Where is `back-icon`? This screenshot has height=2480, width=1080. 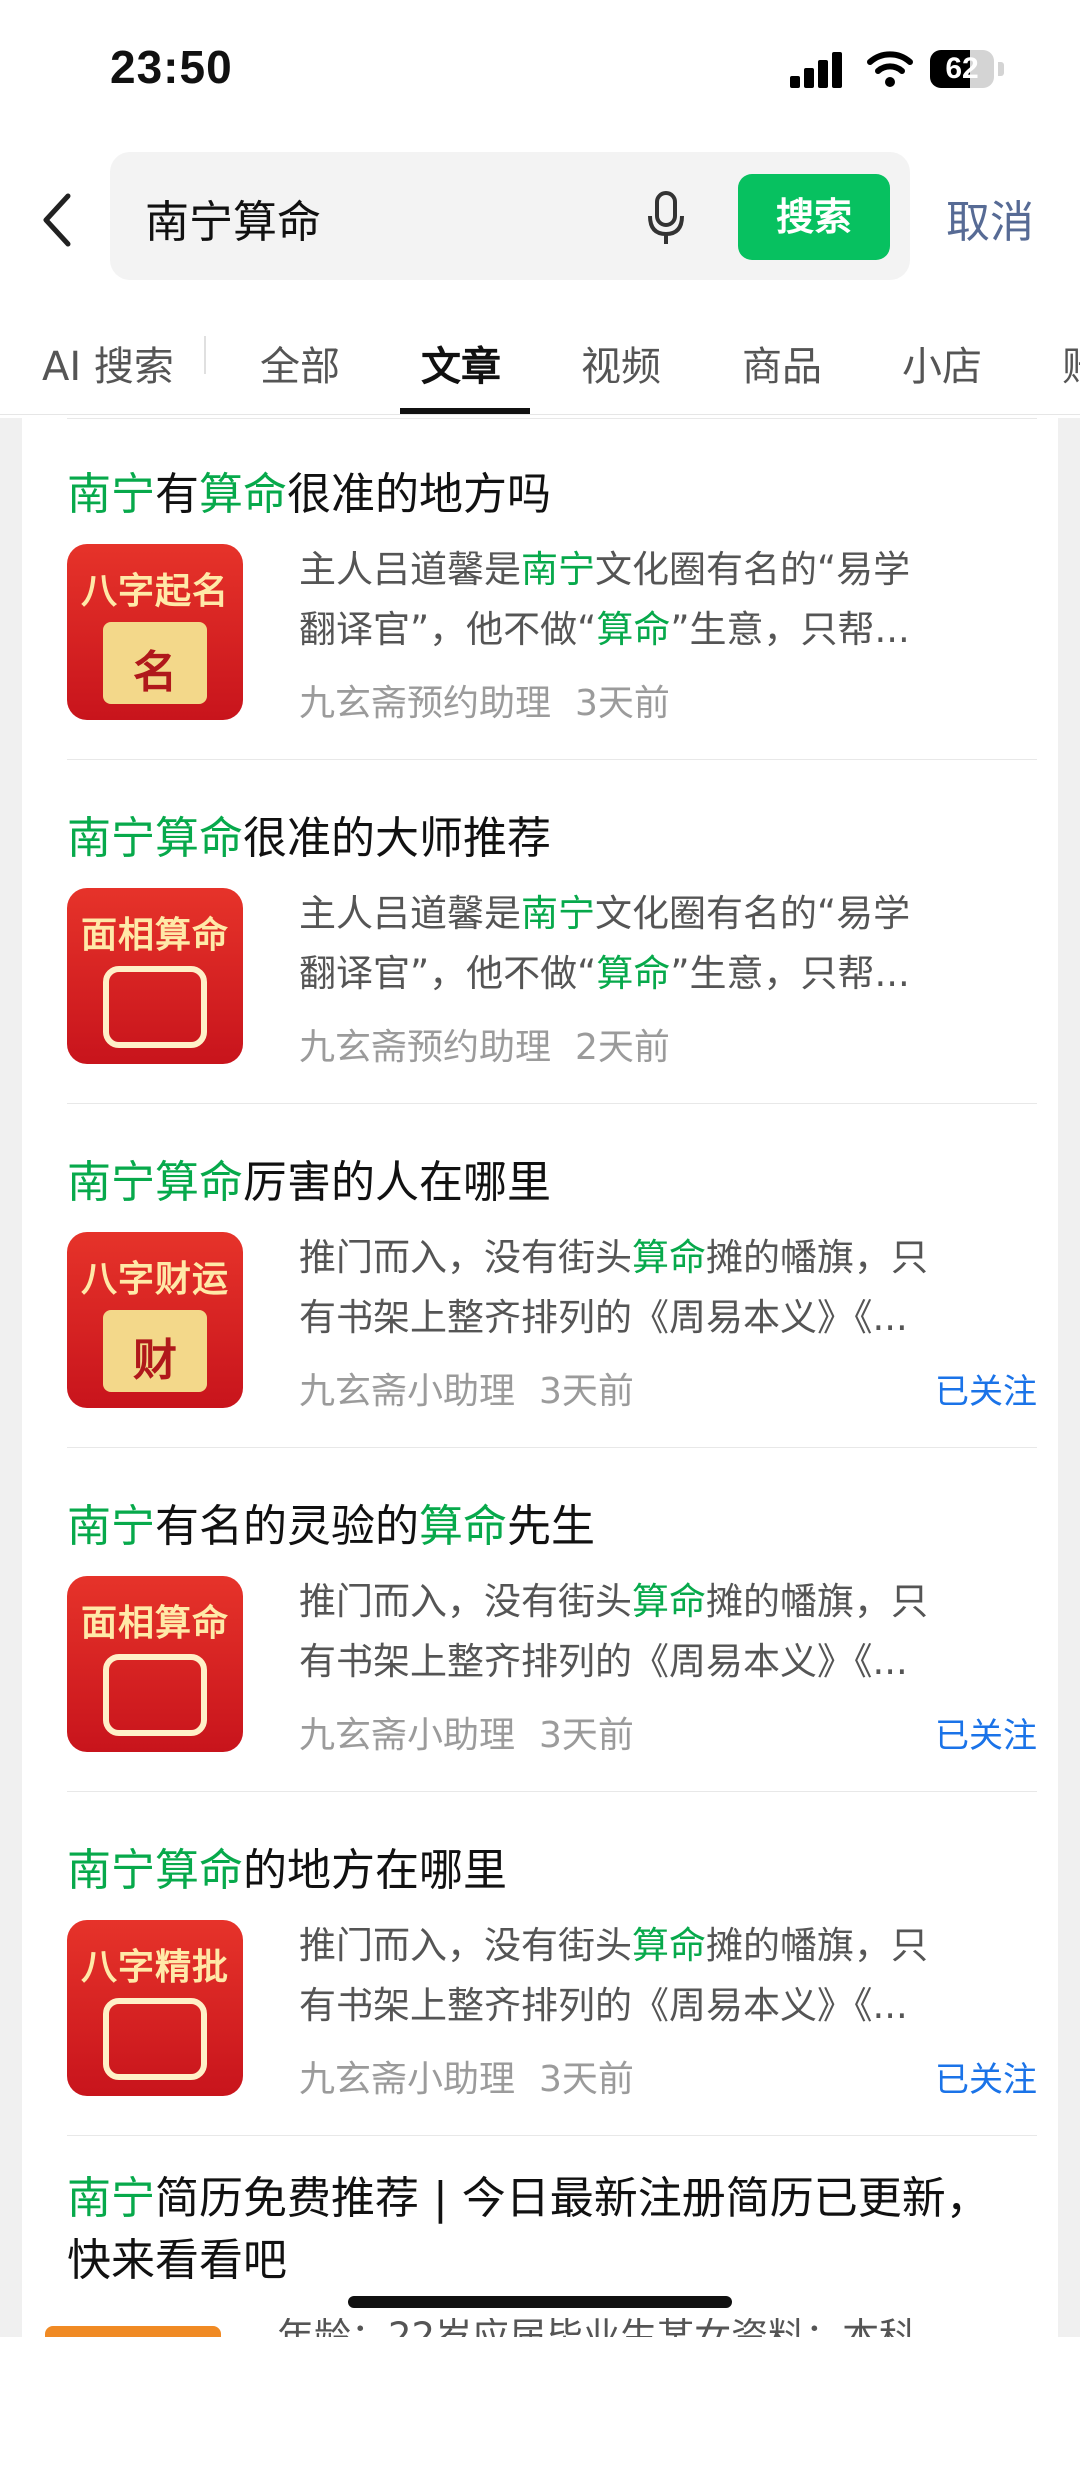
back-icon is located at coordinates (58, 220).